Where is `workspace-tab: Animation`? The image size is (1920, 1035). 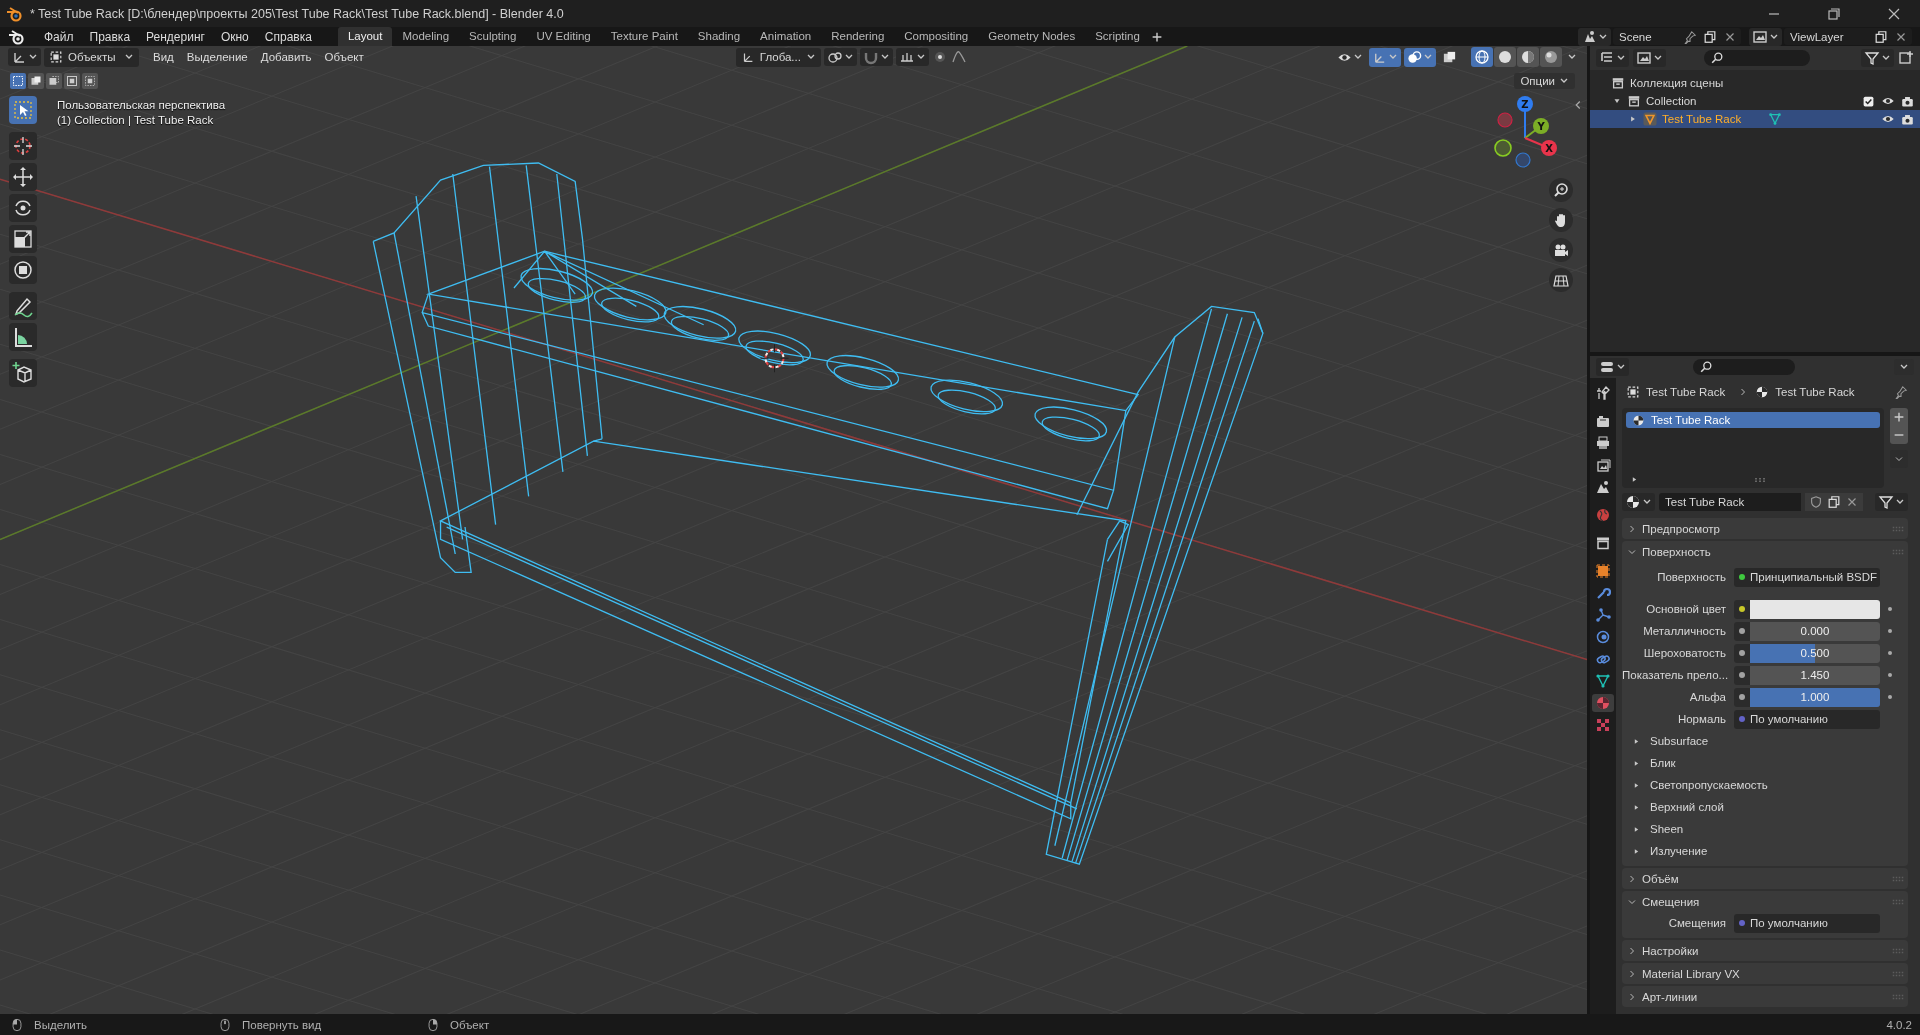
workspace-tab: Animation is located at coordinates (786, 36).